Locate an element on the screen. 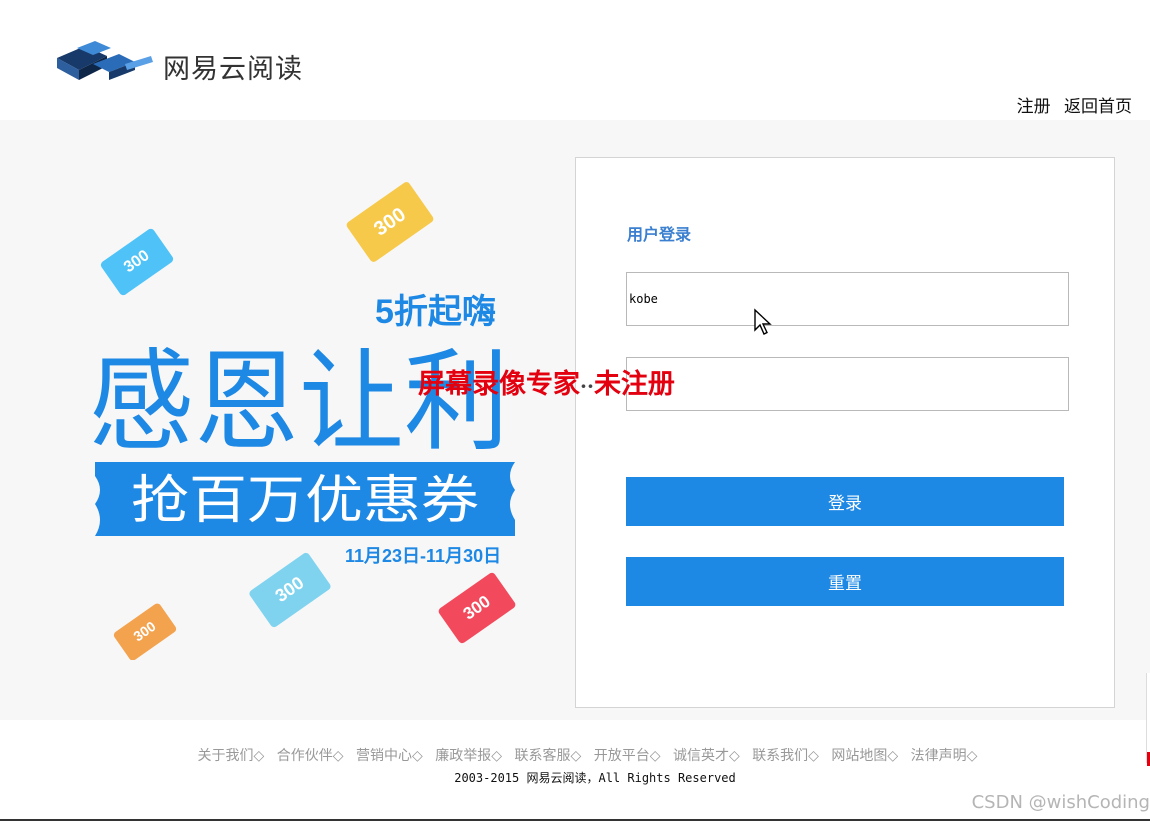 This screenshot has height=823, width=1150. watermark-left: 屏幕录像专家 is located at coordinates (499, 384).